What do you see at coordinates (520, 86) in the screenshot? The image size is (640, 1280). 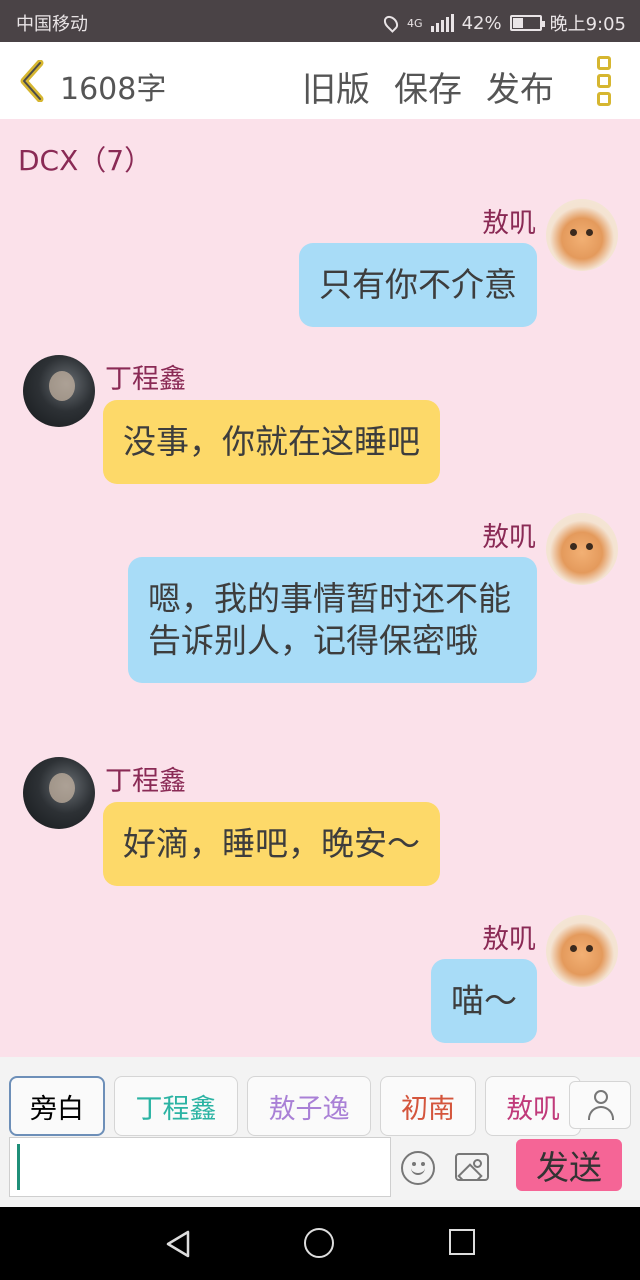 I see `publish-button: 发布` at bounding box center [520, 86].